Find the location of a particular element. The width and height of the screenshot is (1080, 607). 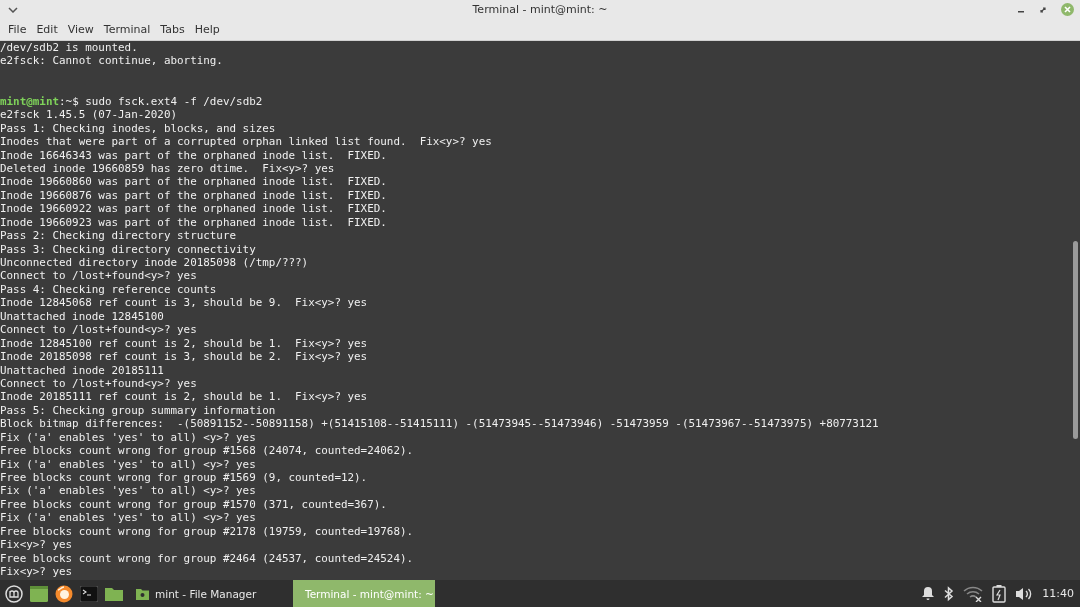

menu-item: Help is located at coordinates (207, 29).